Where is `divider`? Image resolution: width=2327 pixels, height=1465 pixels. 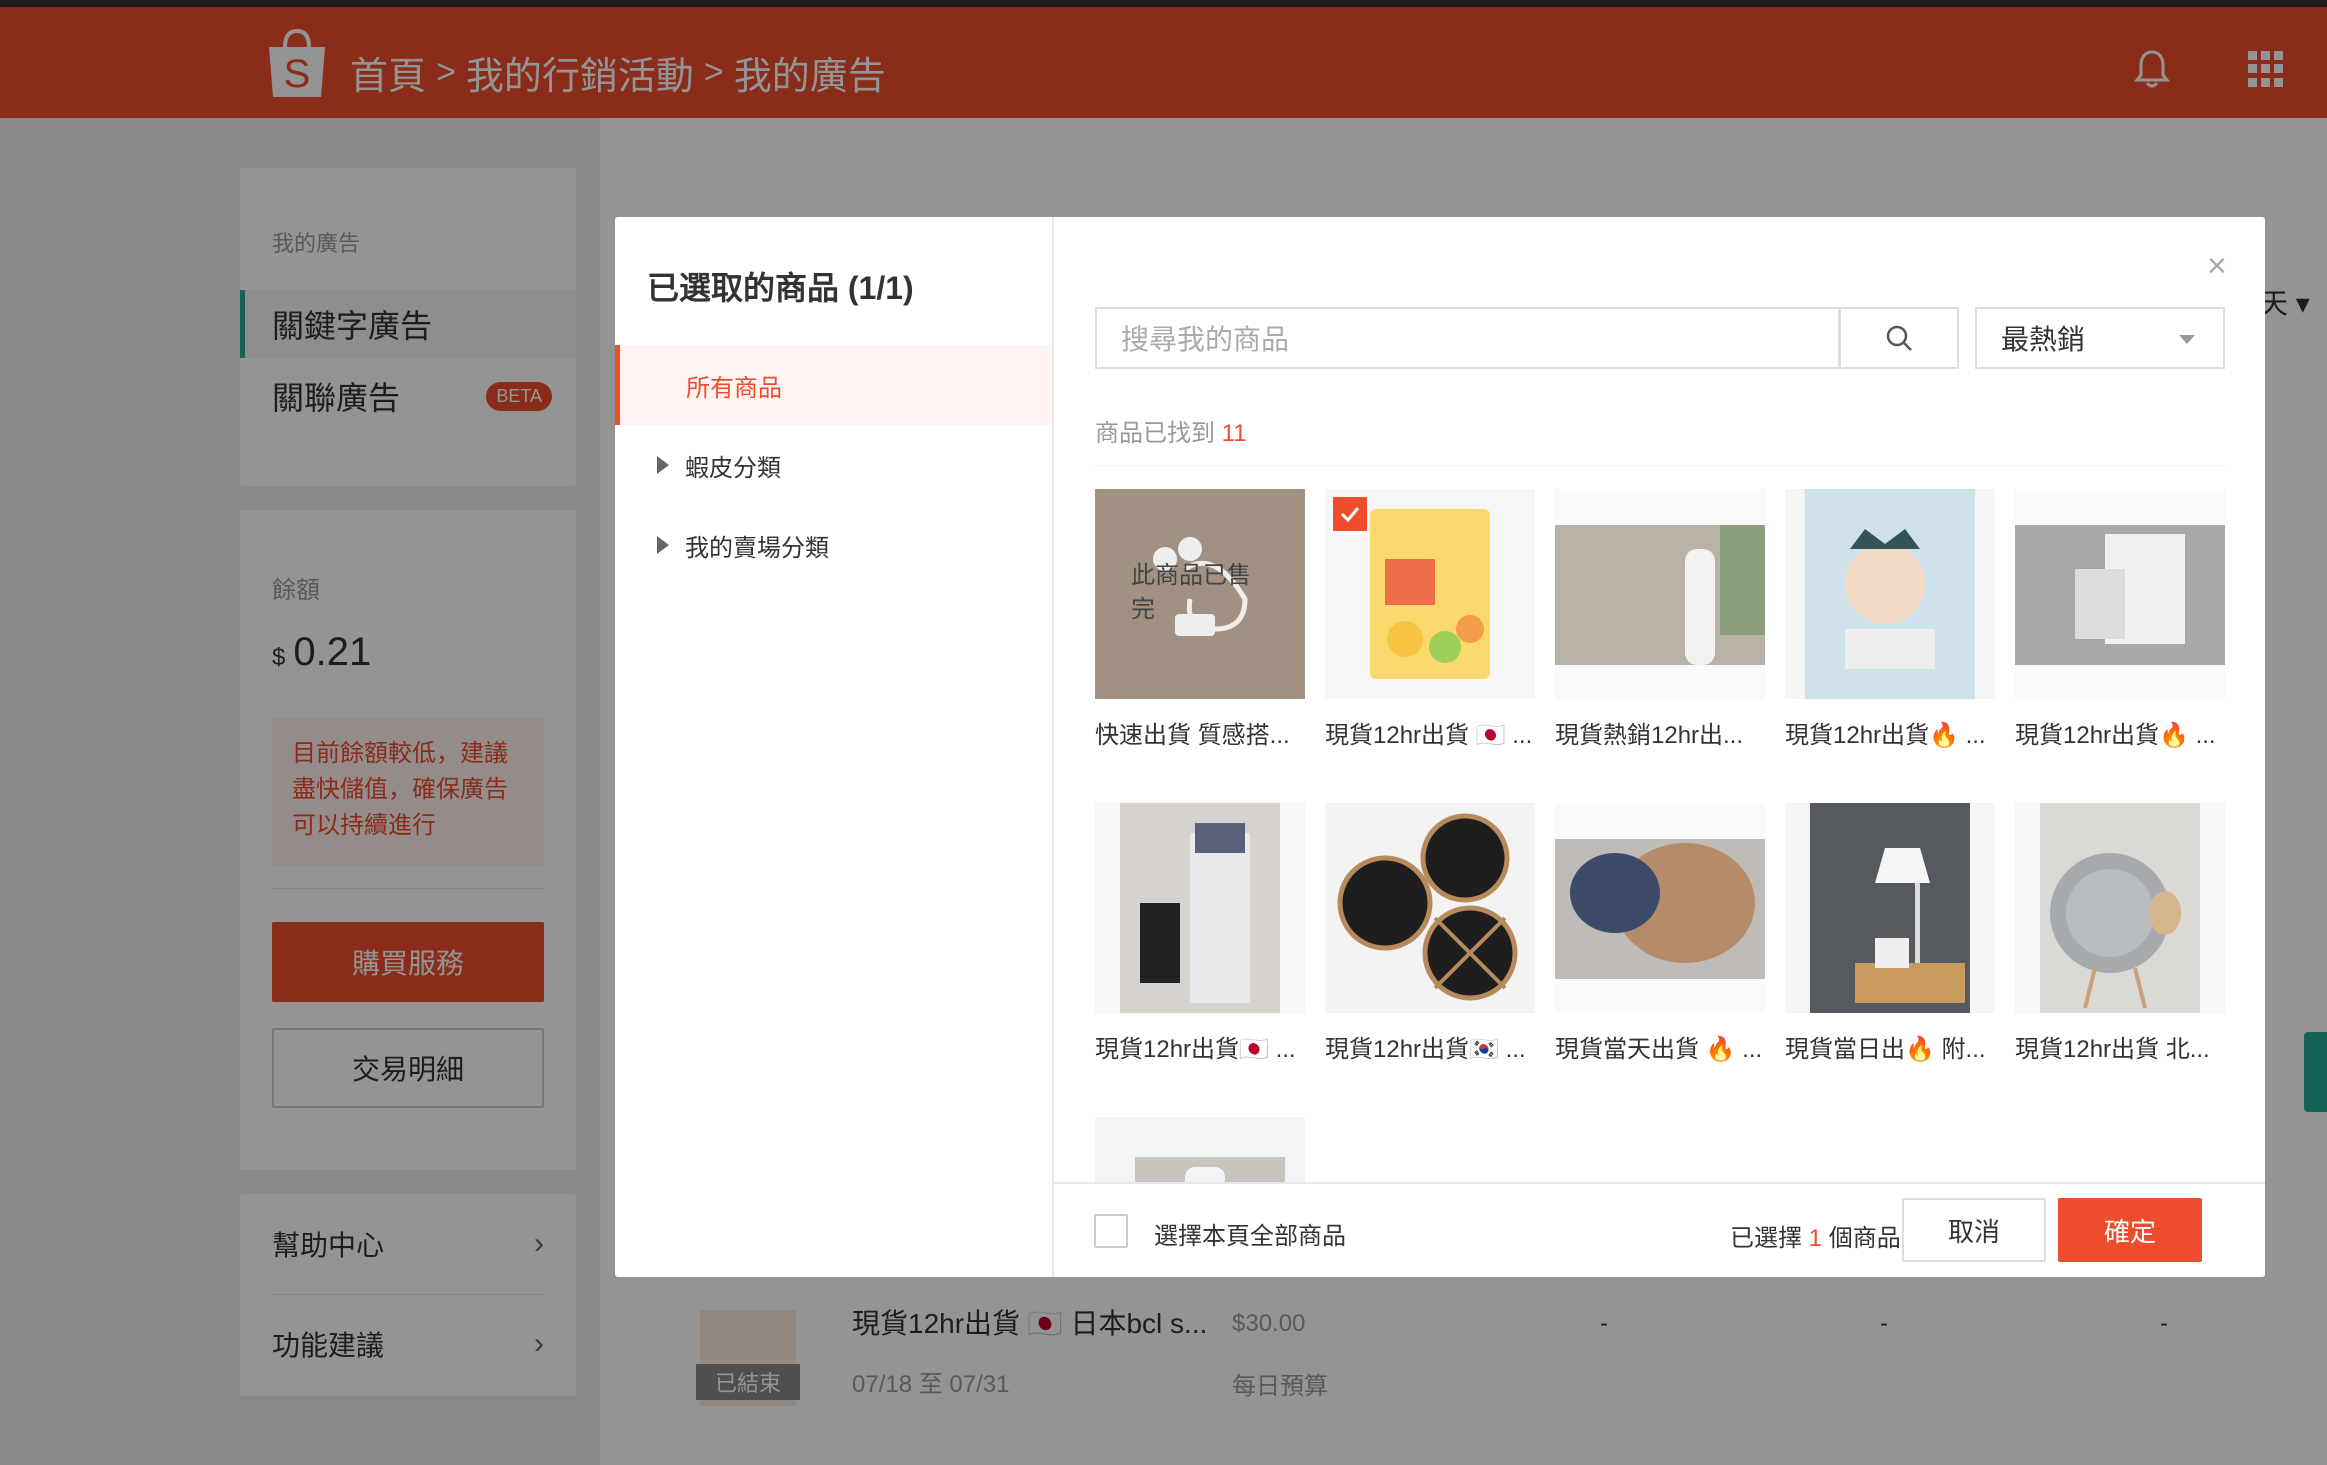
divider is located at coordinates (1660, 465).